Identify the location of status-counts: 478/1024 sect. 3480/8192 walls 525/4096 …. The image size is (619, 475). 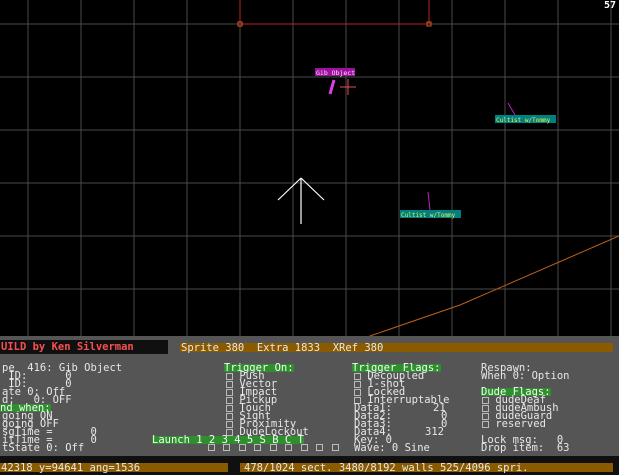
(386, 468).